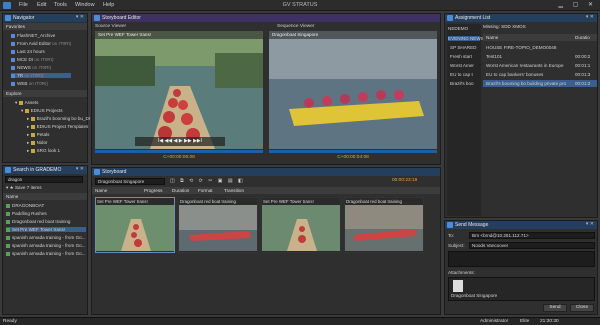 The width and height of the screenshot is (600, 325). What do you see at coordinates (180, 141) in the screenshot?
I see `transport-controls: I◀ ◀◀ ◀ ▶ ▶▶ ▶▶I` at bounding box center [180, 141].